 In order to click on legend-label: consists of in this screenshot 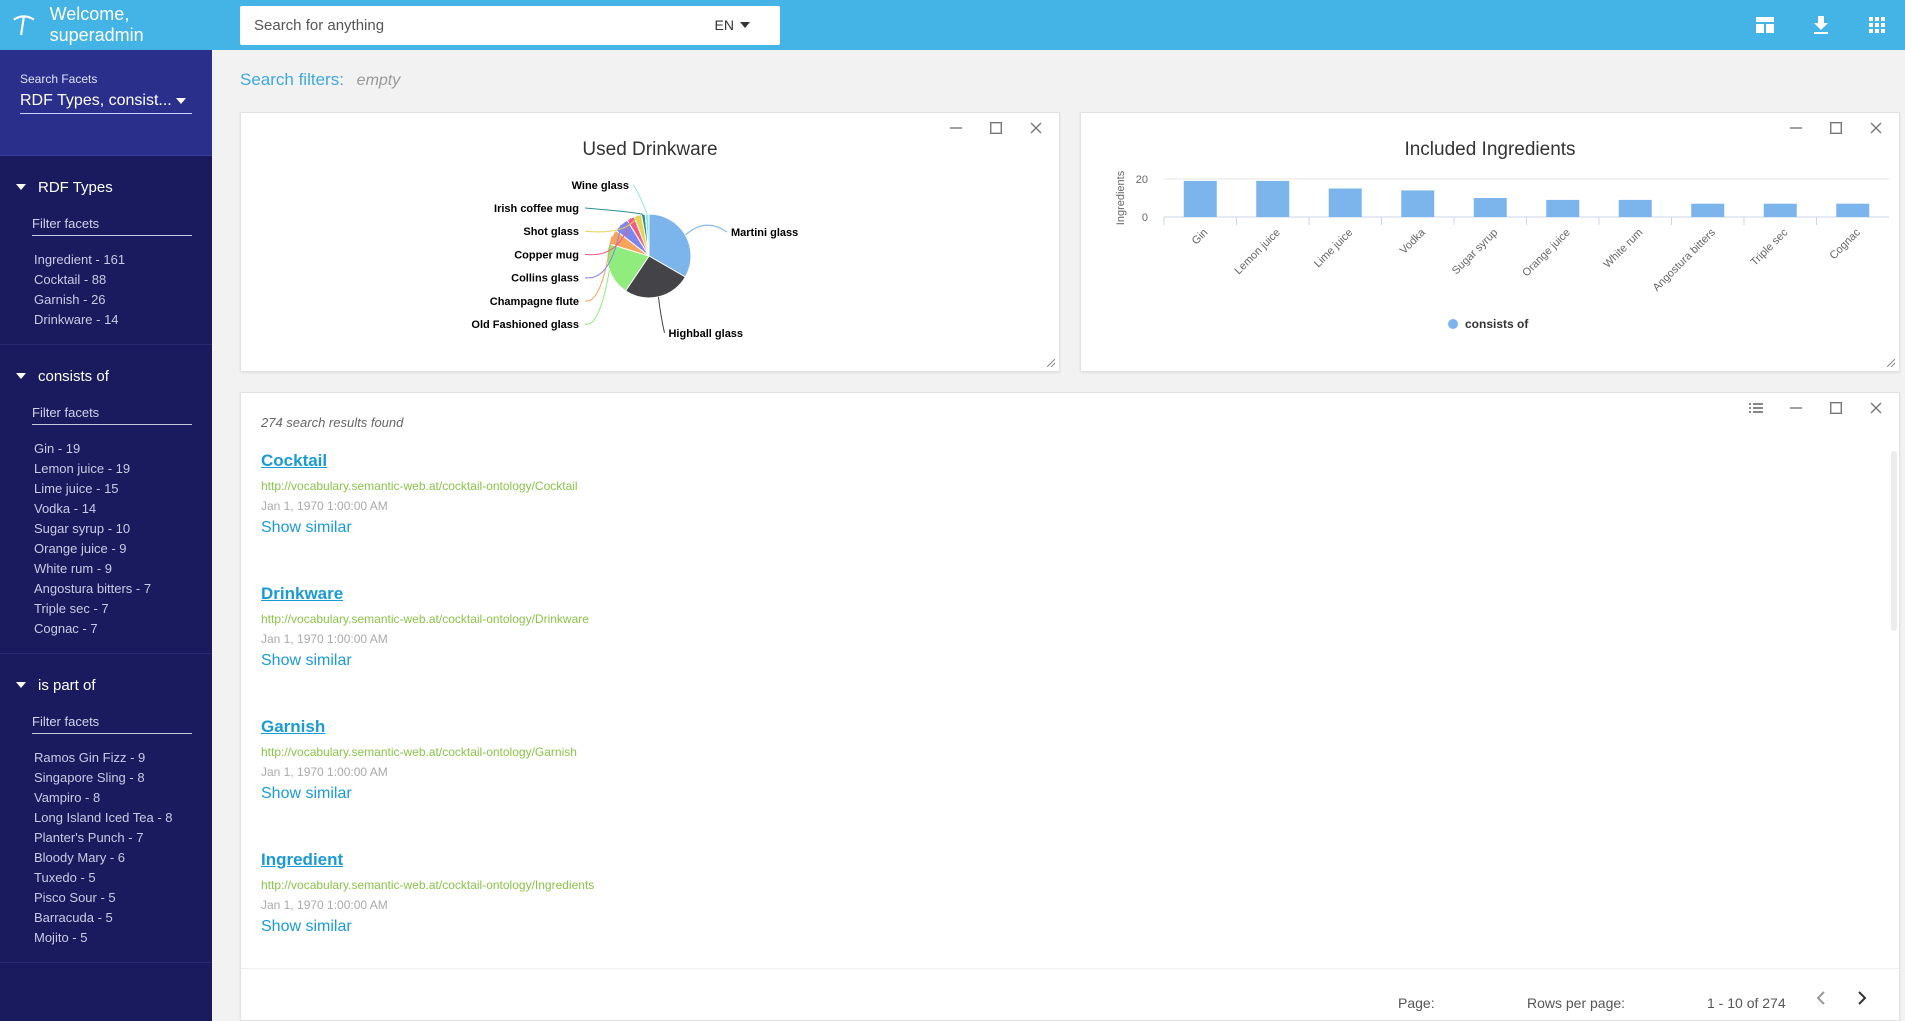, I will do `click(1497, 324)`.